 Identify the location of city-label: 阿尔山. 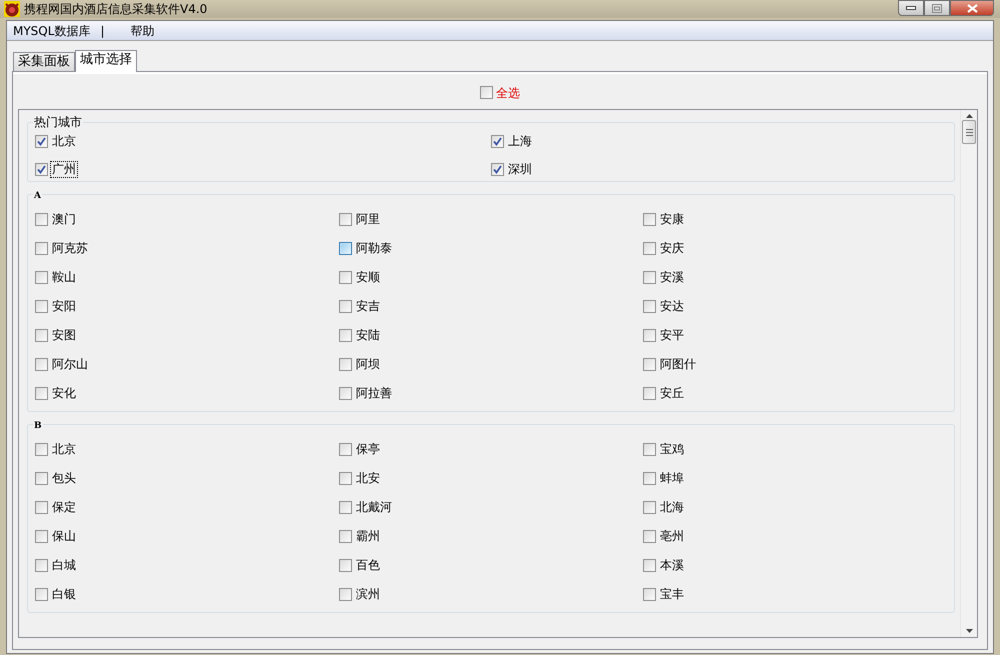
(70, 364).